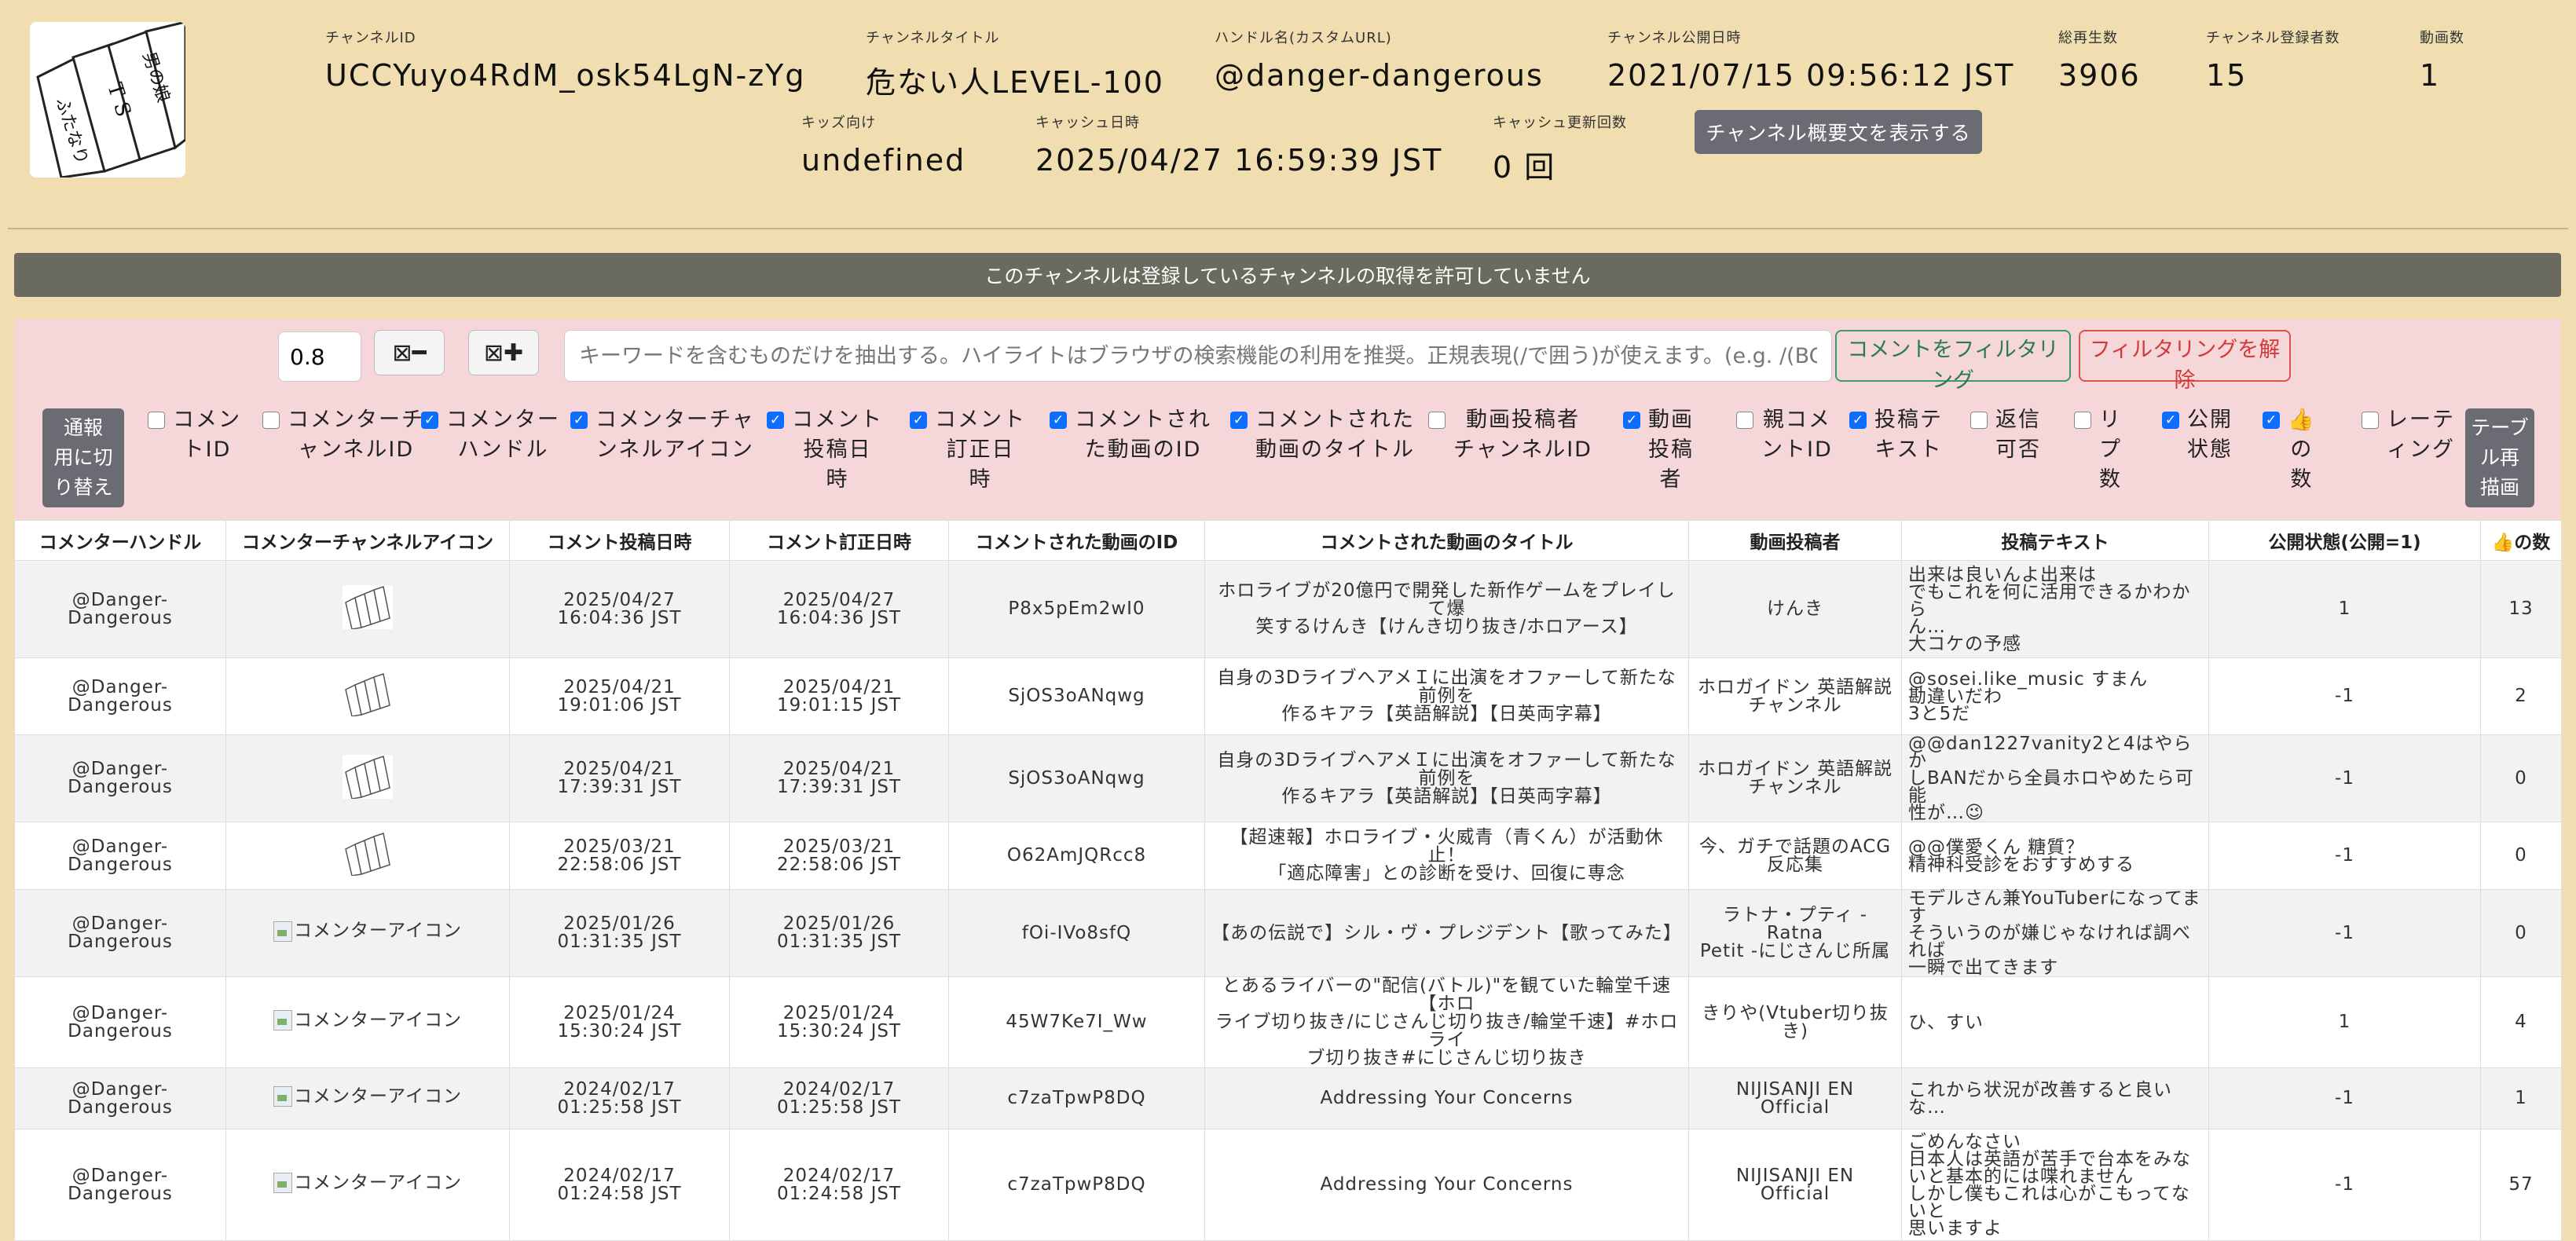  Describe the element at coordinates (1796, 420) in the screenshot. I see `column-toggle-label-line: 親コメ` at that location.